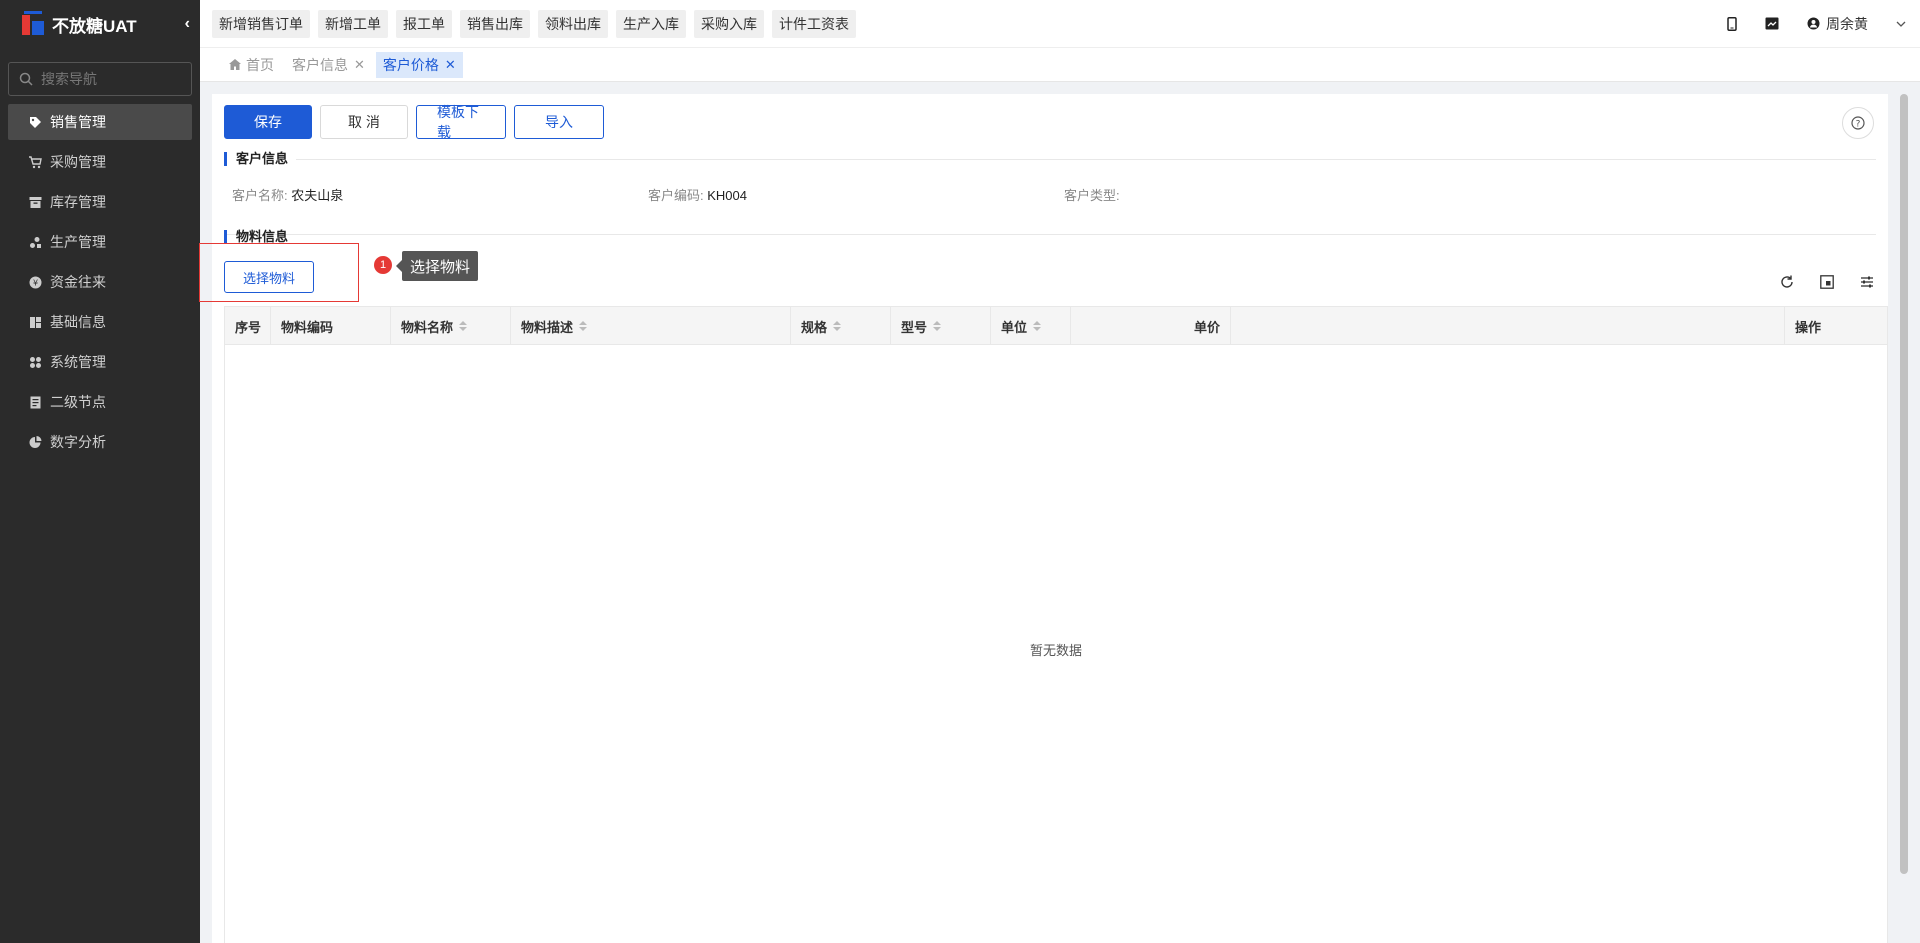 The height and width of the screenshot is (943, 1920). Describe the element at coordinates (35, 402) in the screenshot. I see `doc-icon` at that location.